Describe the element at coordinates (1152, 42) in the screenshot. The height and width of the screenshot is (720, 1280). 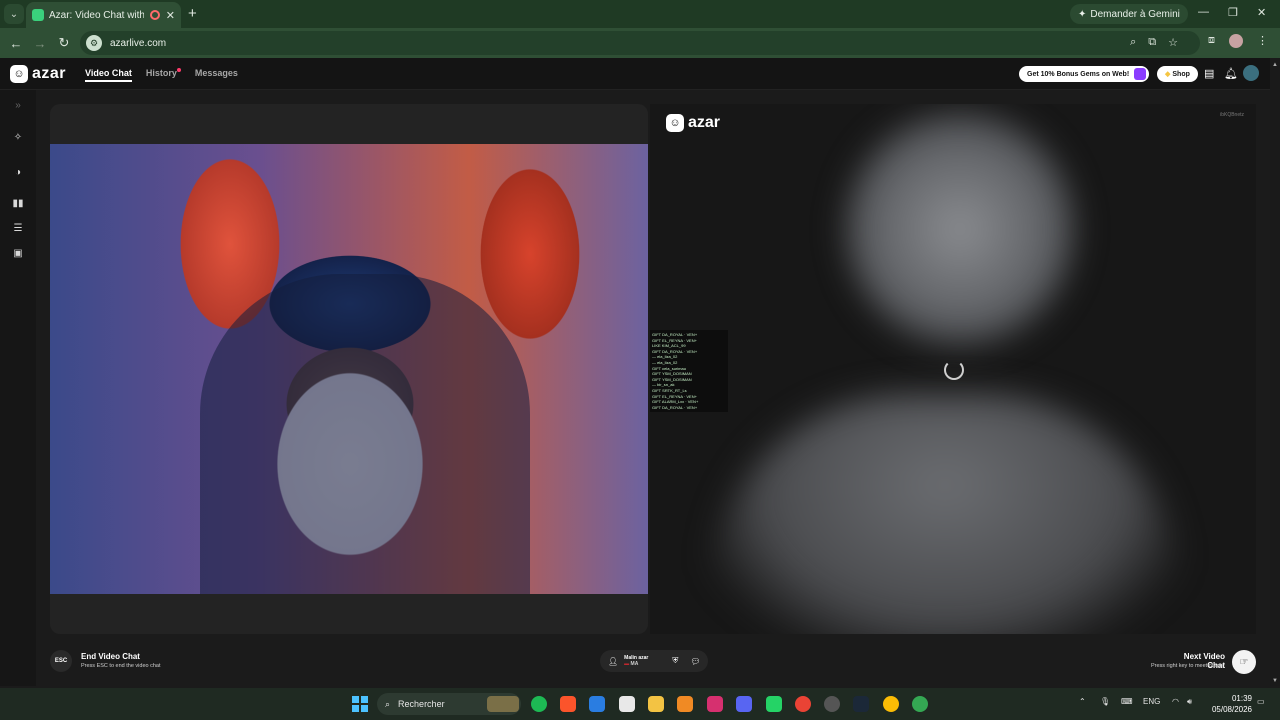
I see `cast-icon: ⧉` at that location.